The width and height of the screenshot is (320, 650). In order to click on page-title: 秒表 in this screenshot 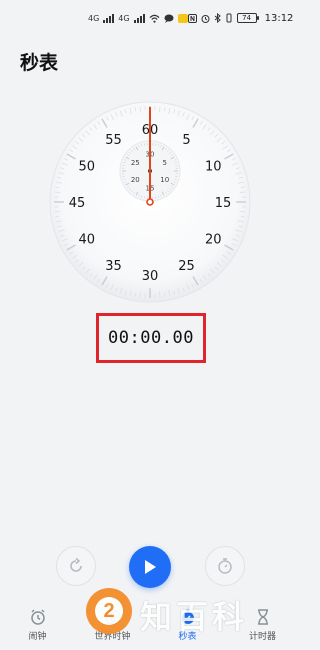, I will do `click(39, 63)`.